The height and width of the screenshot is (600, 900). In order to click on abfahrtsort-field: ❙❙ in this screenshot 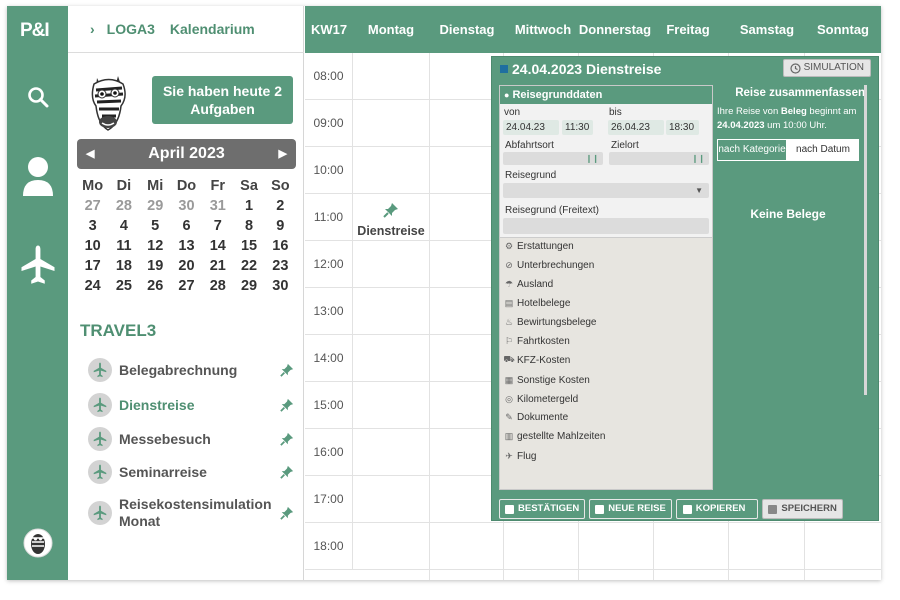, I will do `click(553, 158)`.